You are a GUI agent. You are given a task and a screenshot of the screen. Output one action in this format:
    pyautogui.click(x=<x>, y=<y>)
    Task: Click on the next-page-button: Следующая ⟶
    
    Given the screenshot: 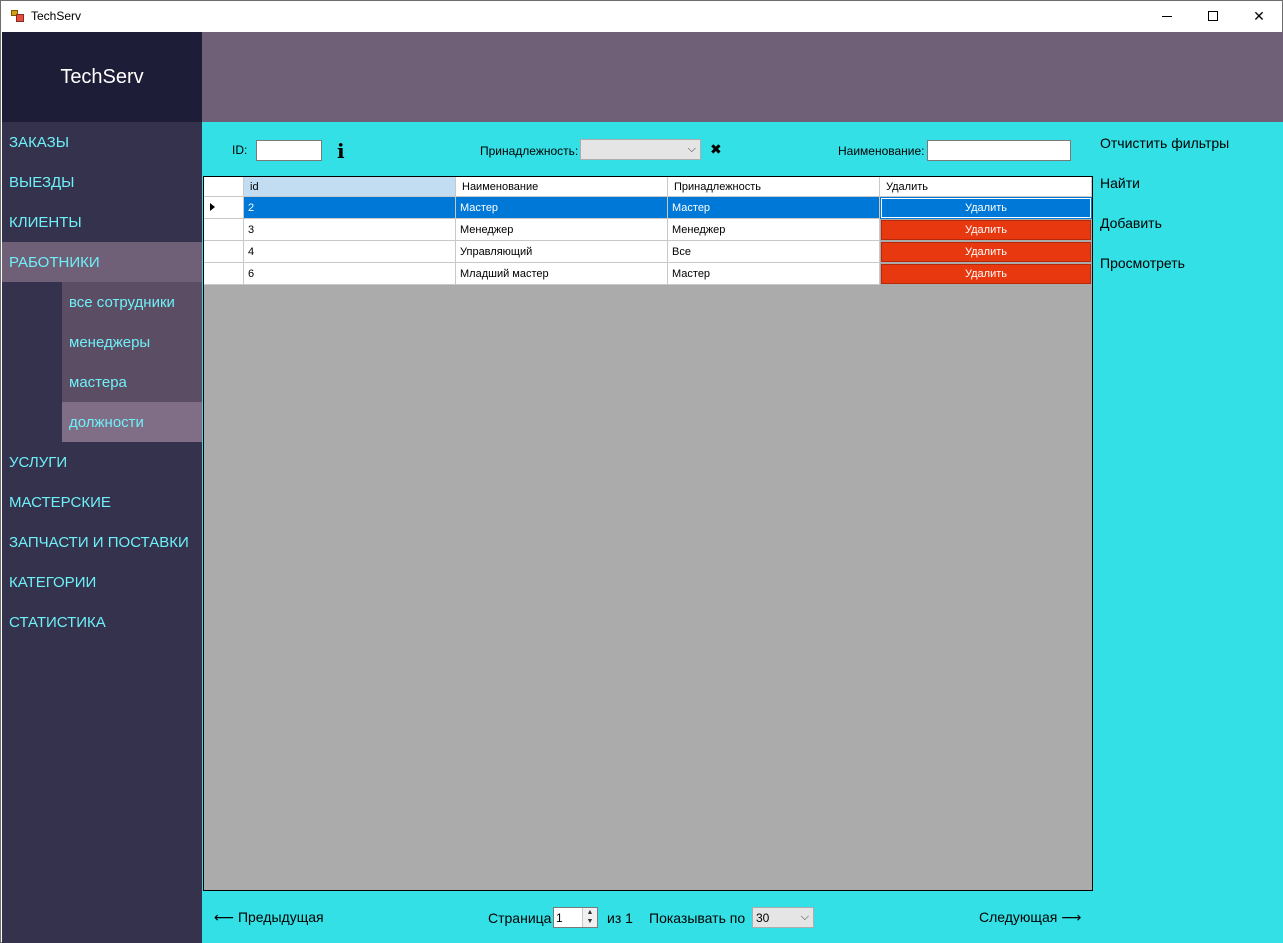 What is the action you would take?
    pyautogui.click(x=1030, y=917)
    